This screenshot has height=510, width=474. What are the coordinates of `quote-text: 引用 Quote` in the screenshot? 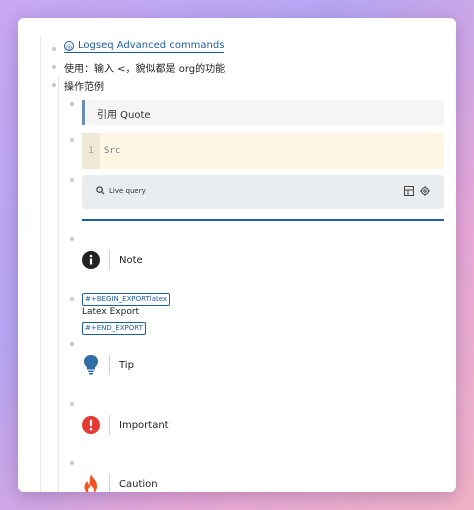 It's located at (124, 115).